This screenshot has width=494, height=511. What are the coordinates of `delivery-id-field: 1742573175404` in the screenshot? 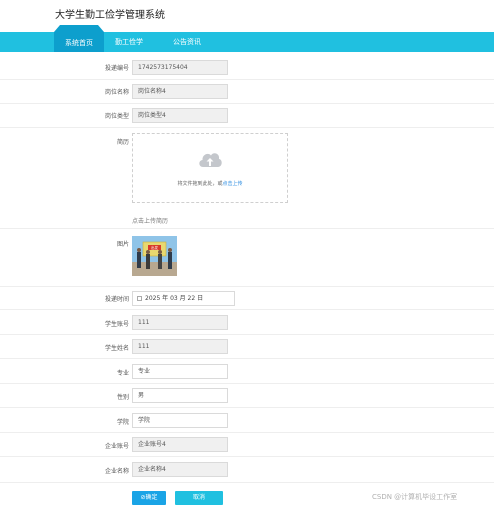 It's located at (180, 67).